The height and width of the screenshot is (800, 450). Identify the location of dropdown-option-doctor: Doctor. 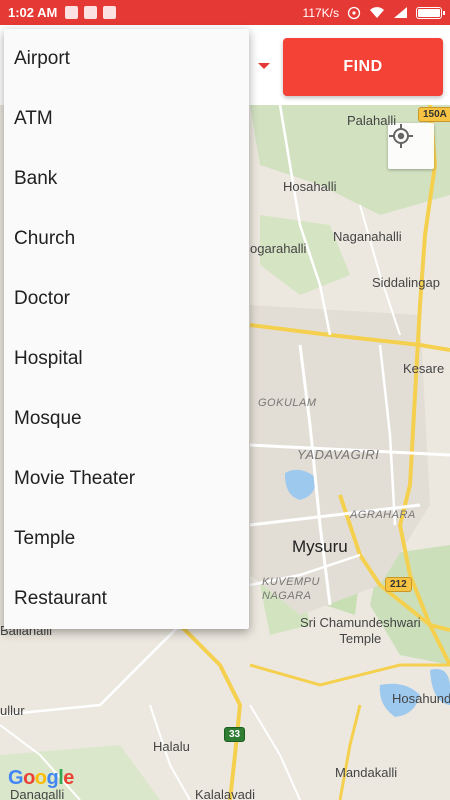
(126, 299).